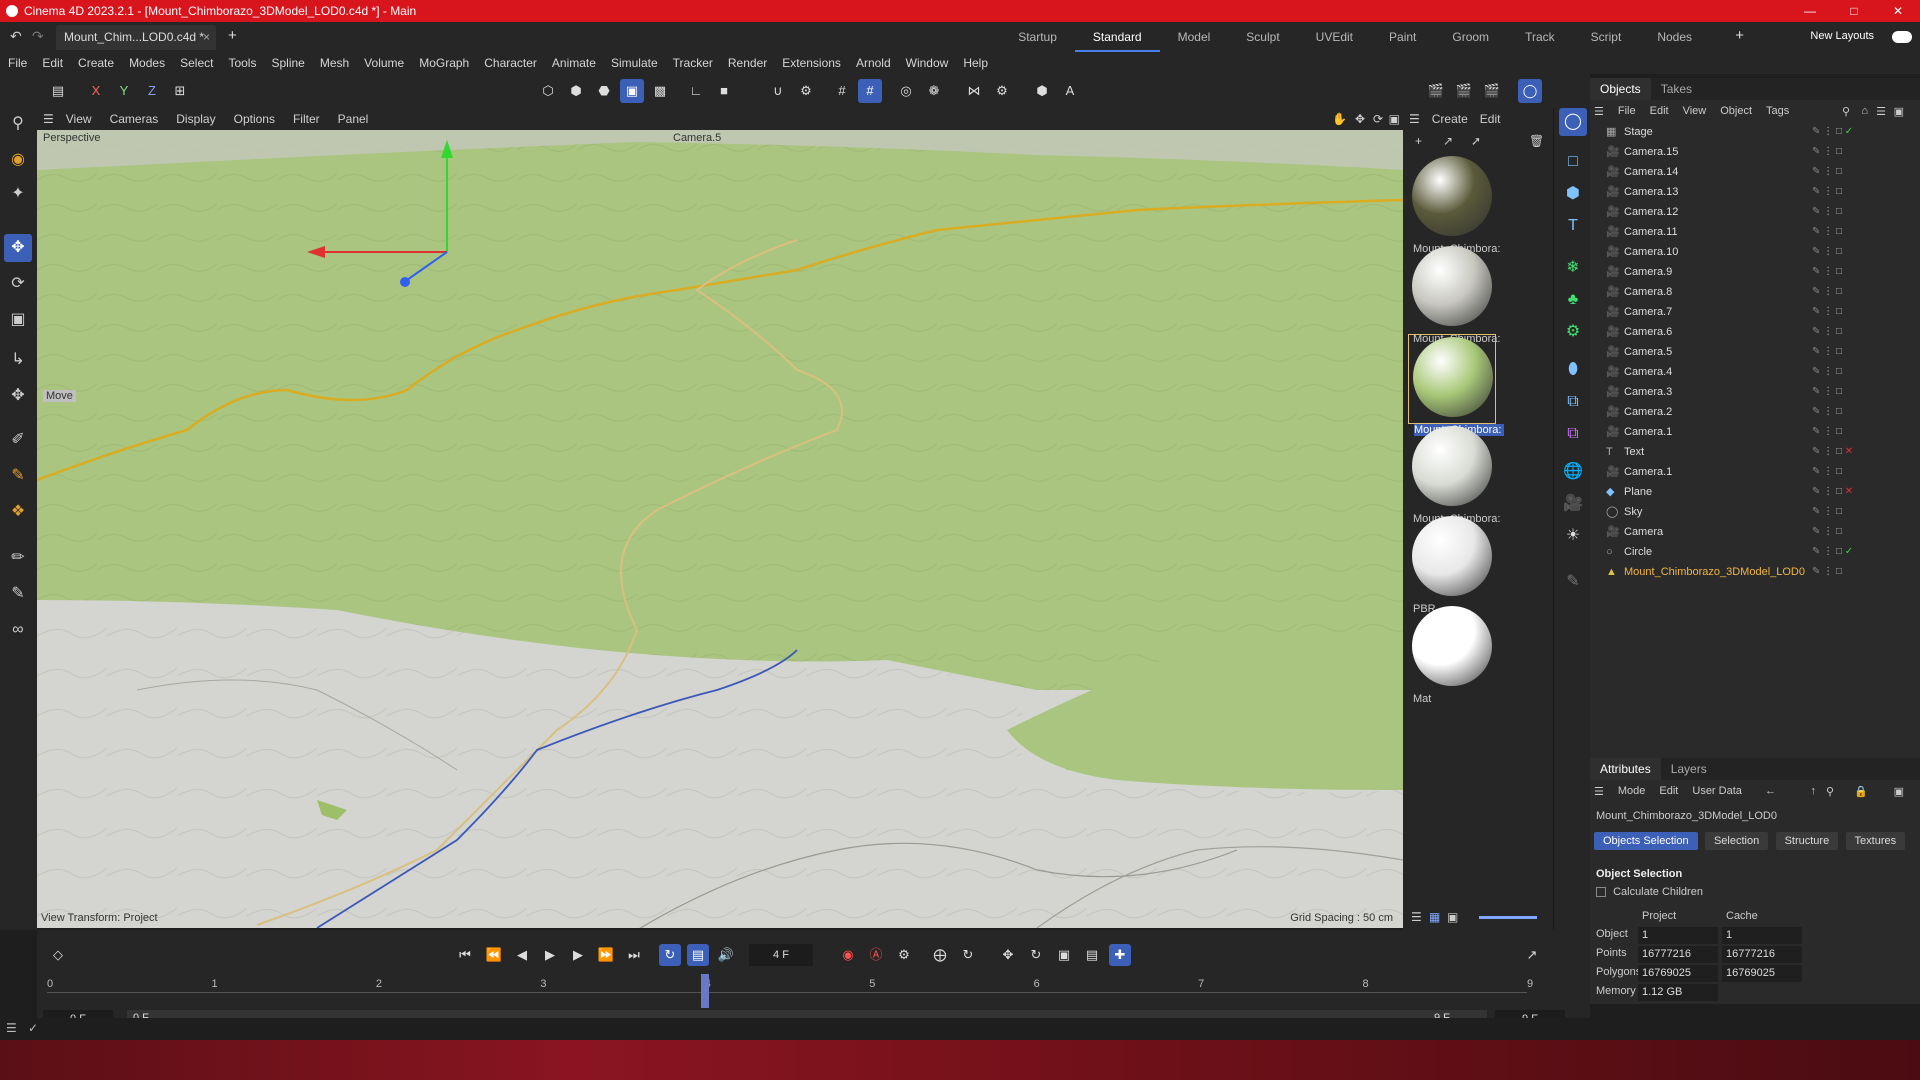 Image resolution: width=1920 pixels, height=1080 pixels. What do you see at coordinates (1573, 536) in the screenshot?
I see `light-icon: ☀` at bounding box center [1573, 536].